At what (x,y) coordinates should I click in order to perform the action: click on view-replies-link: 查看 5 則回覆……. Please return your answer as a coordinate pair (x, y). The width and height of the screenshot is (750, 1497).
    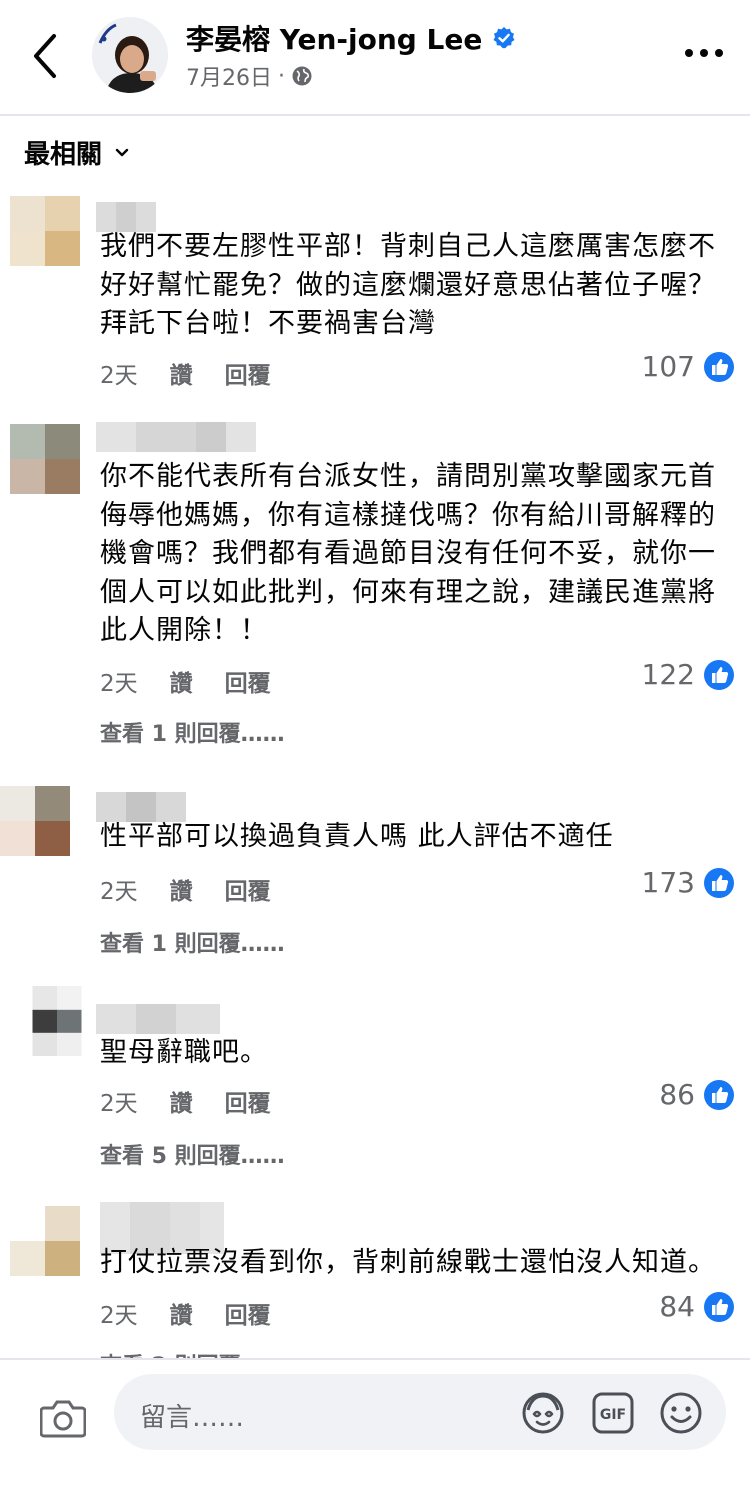
    Looking at the image, I should click on (192, 1154).